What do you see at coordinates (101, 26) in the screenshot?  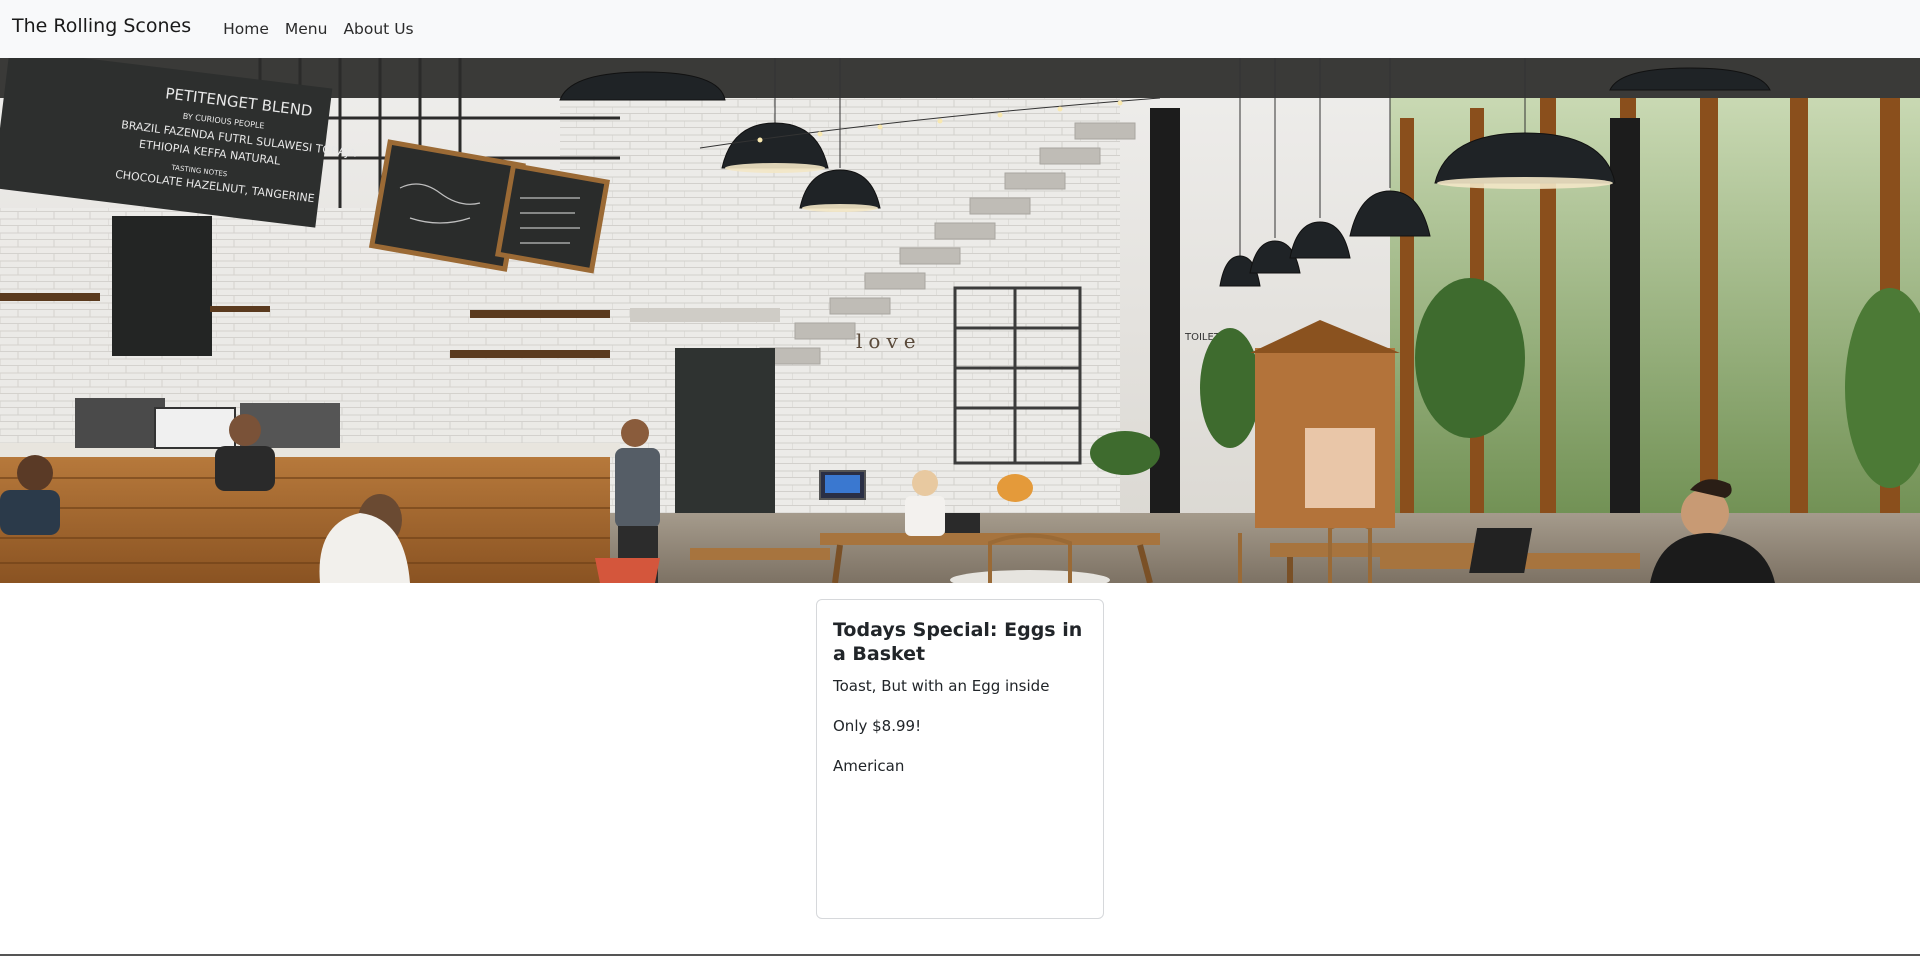 I see `brand-link: The Rolling Scones` at bounding box center [101, 26].